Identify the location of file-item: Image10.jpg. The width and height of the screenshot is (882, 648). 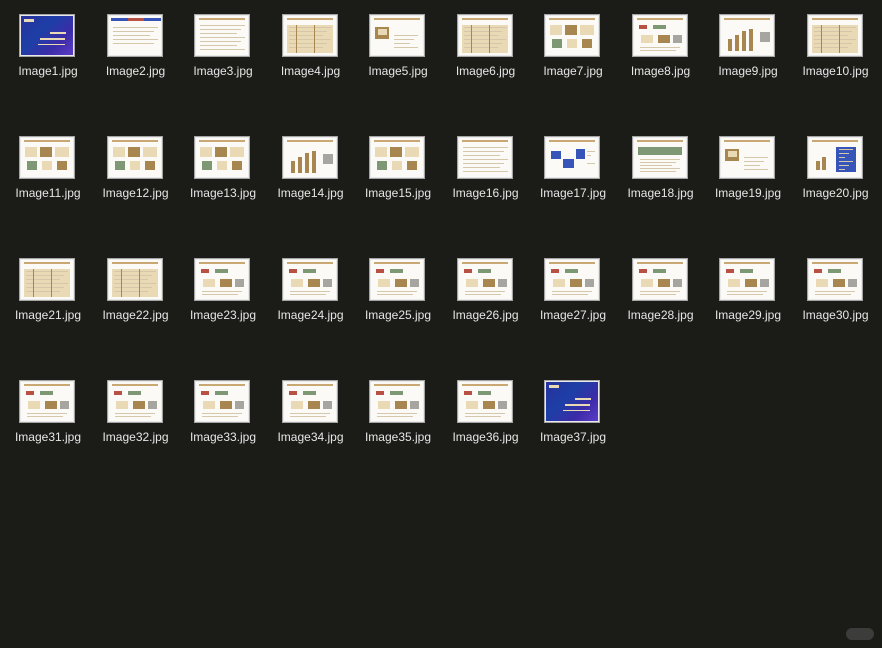
(836, 55).